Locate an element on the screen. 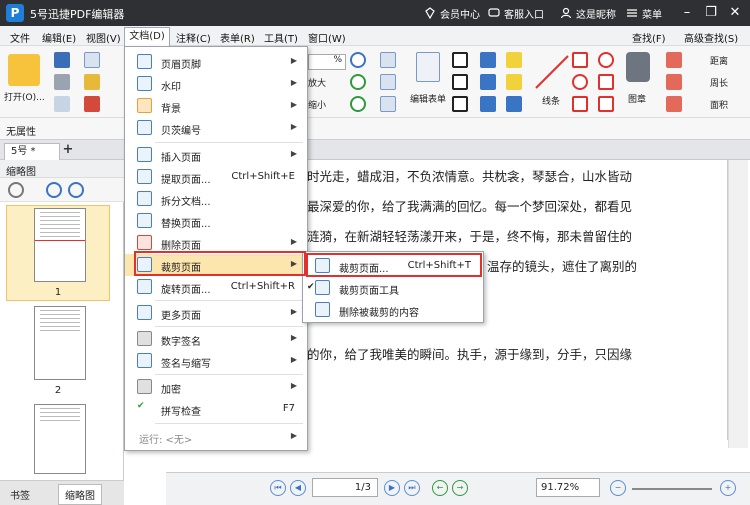 This screenshot has width=750, height=505. scan-icon is located at coordinates (92, 82).